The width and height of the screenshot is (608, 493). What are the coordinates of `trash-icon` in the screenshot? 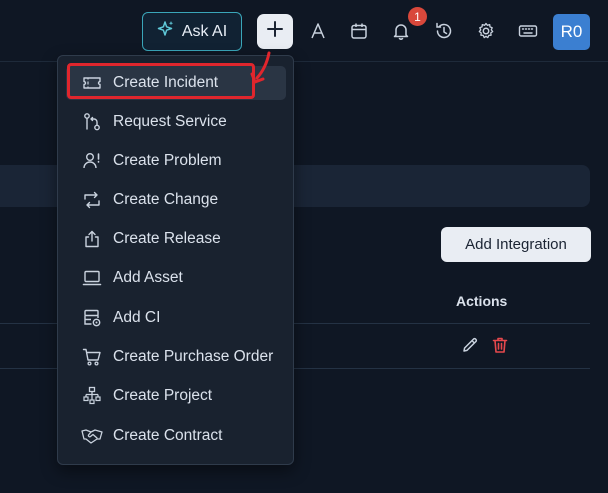 It's located at (500, 347).